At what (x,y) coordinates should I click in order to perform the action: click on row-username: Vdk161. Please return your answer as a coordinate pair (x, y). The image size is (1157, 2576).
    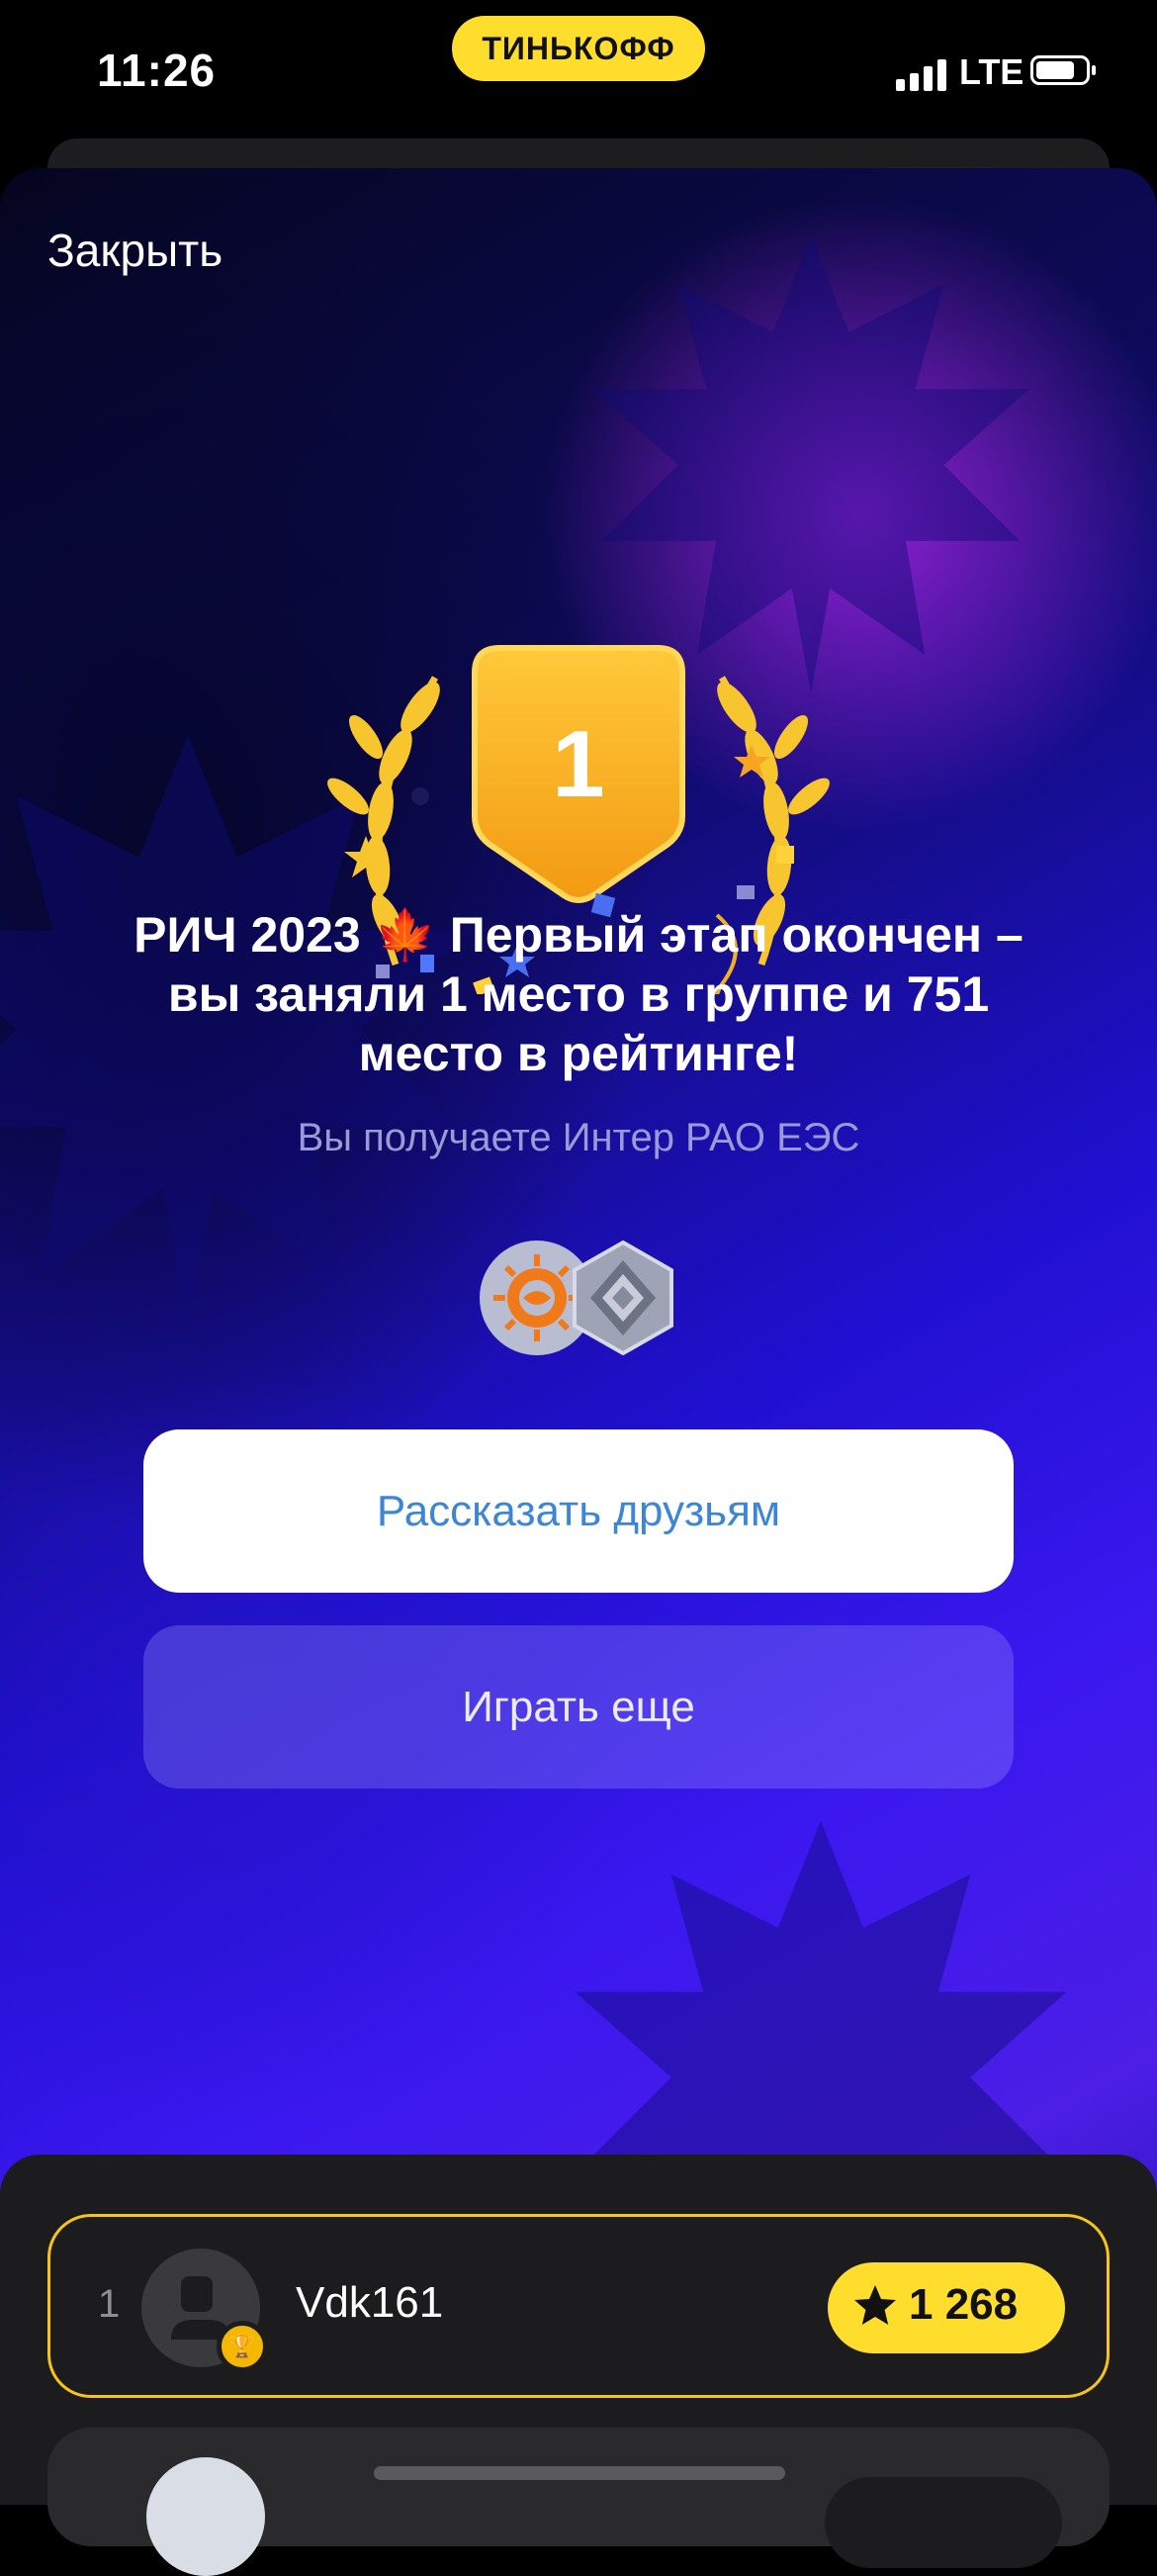
    Looking at the image, I should click on (370, 2302).